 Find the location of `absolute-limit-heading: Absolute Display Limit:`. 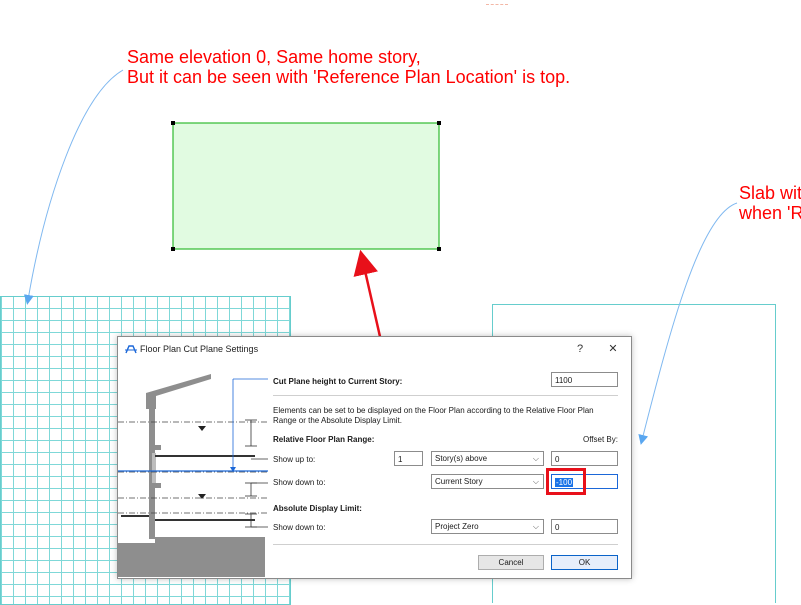

absolute-limit-heading: Absolute Display Limit: is located at coordinates (317, 508).